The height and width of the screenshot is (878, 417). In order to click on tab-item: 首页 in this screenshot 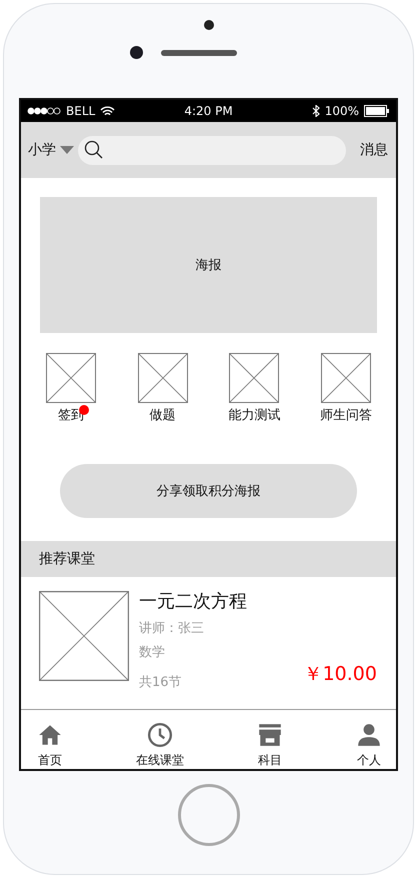, I will do `click(50, 745)`.